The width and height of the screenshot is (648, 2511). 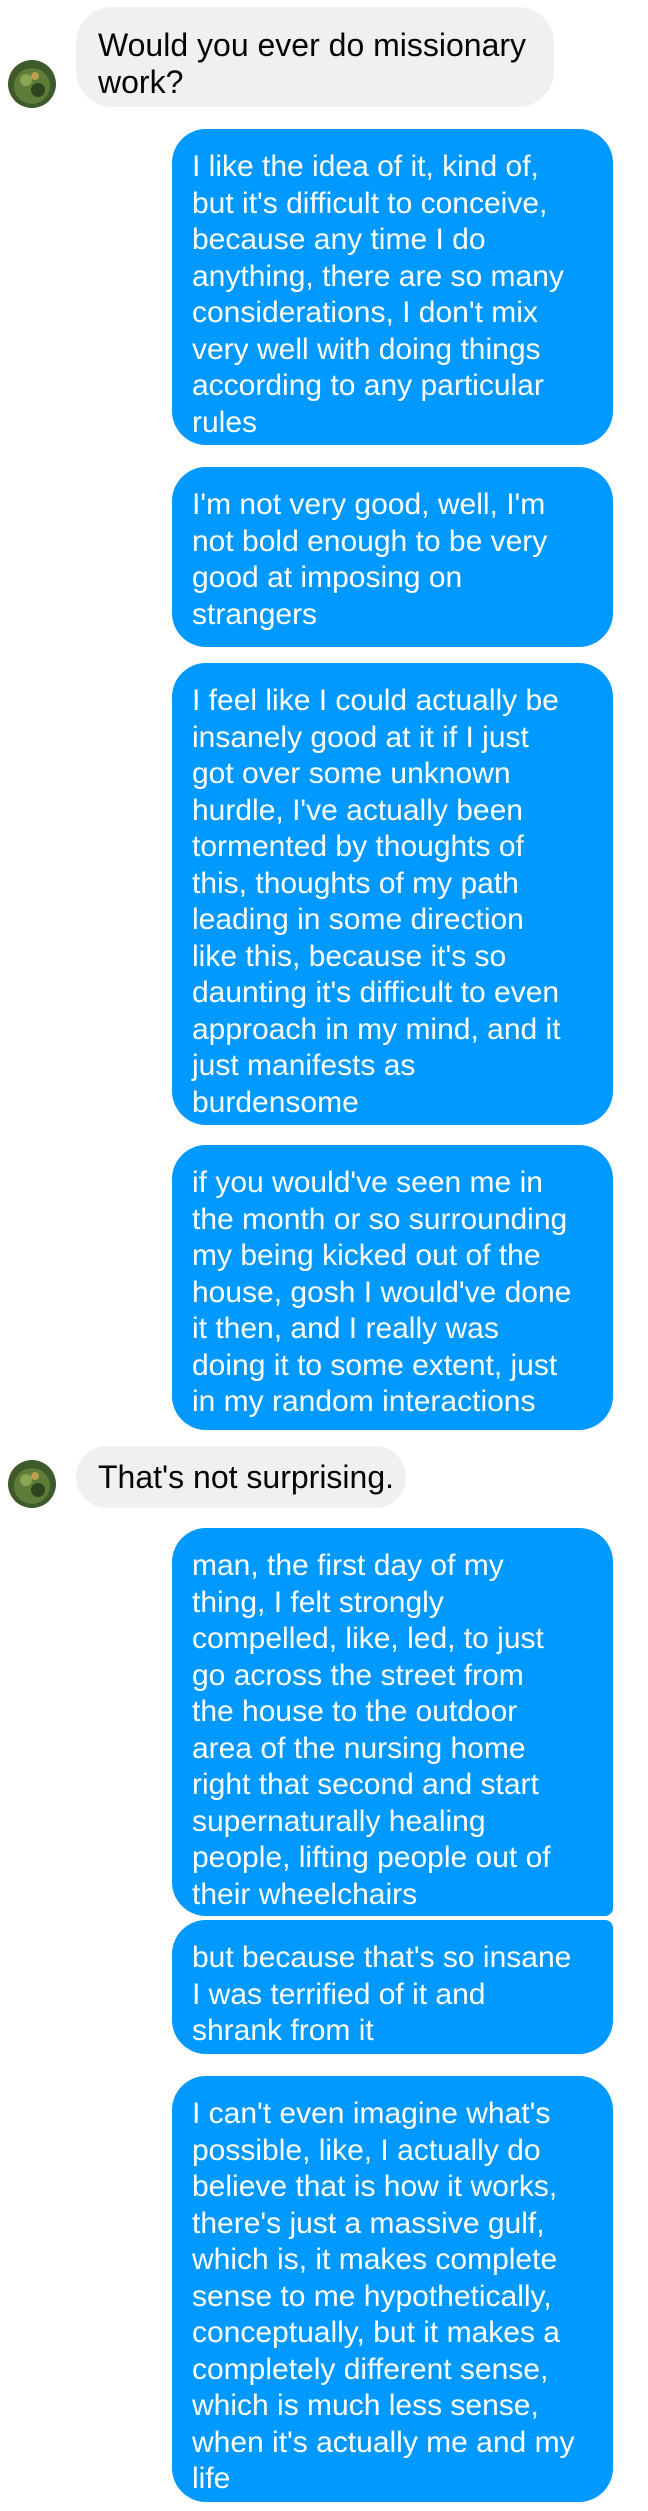 What do you see at coordinates (369, 504) in the screenshot?
I see `message-text-line: I'm not very good, well, I'm` at bounding box center [369, 504].